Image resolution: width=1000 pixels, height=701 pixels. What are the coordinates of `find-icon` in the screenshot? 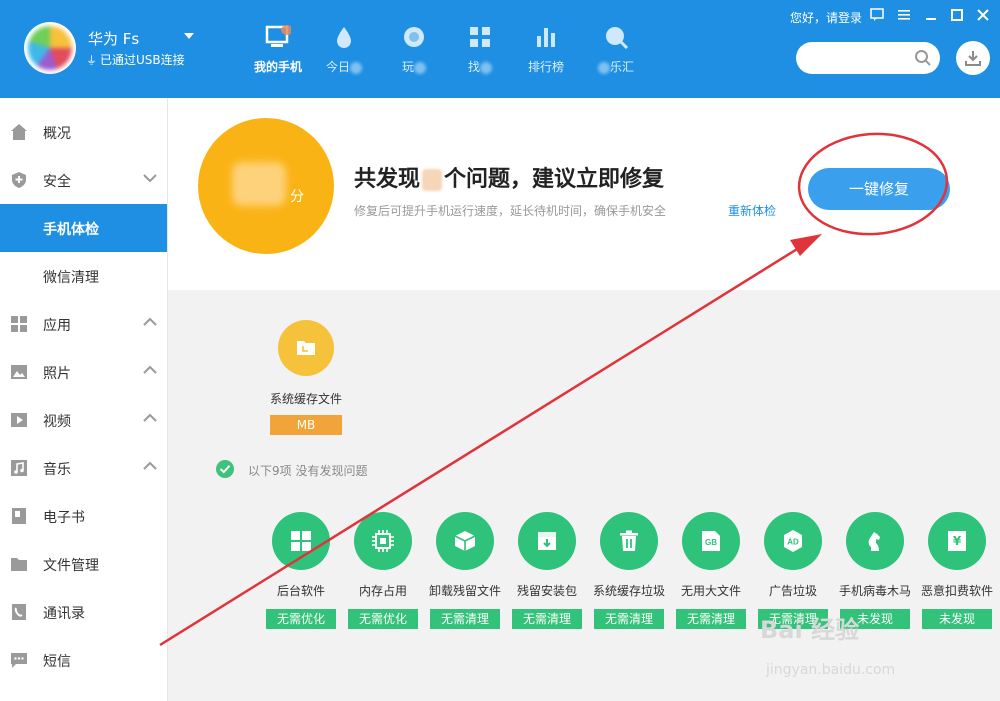 It's located at (480, 37).